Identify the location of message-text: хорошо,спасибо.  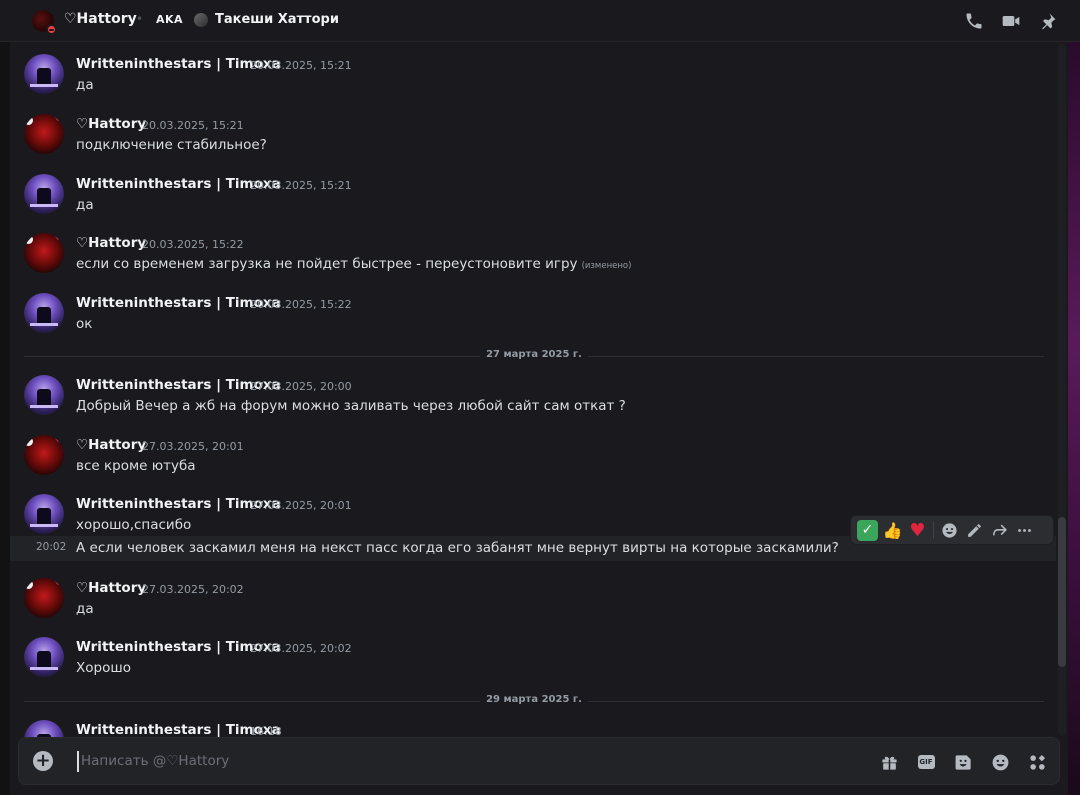
(134, 525).